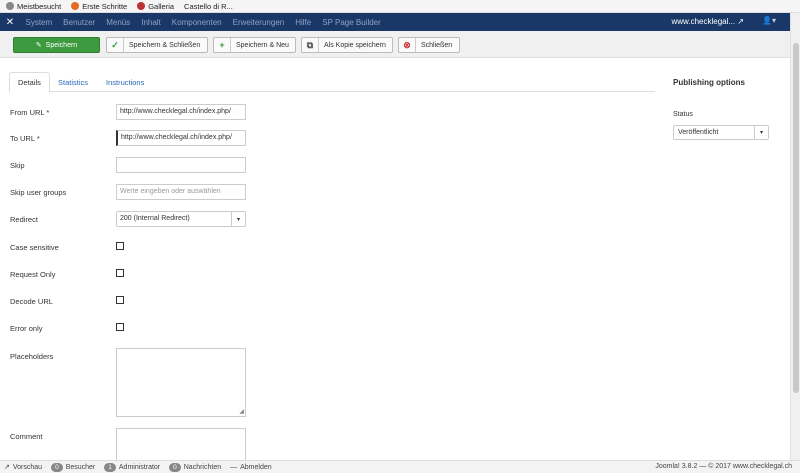 The image size is (800, 473). What do you see at coordinates (429, 45) in the screenshot?
I see `close-button: ⊗ Schließen` at bounding box center [429, 45].